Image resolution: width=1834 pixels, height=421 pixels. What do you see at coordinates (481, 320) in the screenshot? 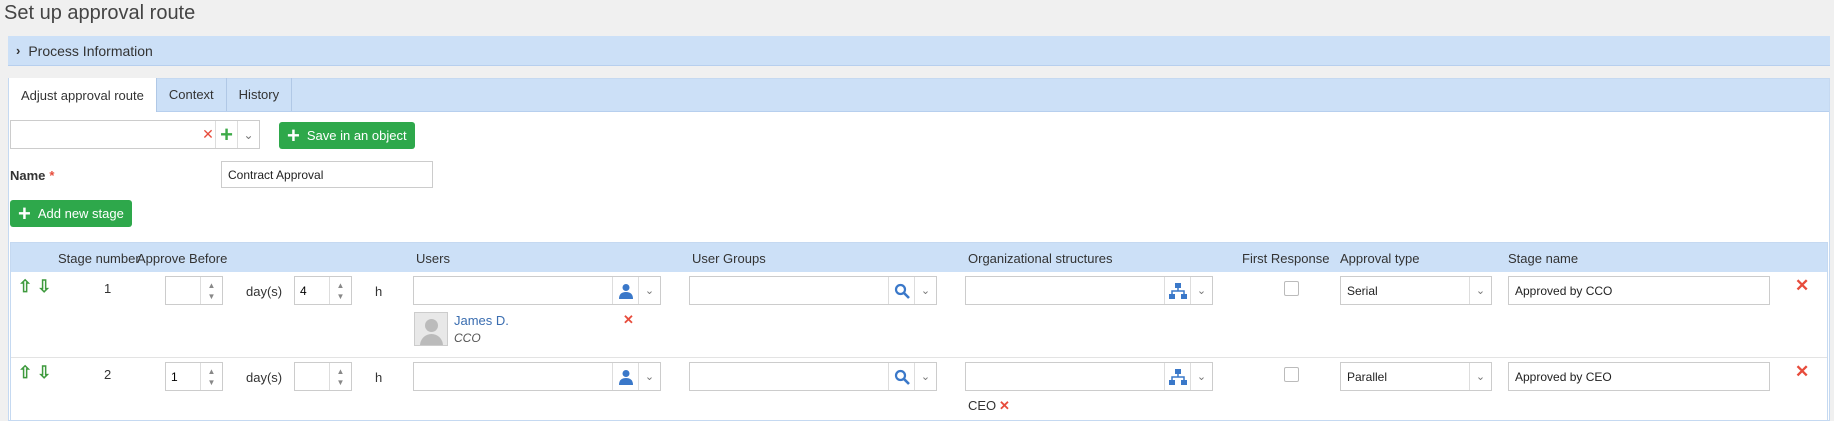
I see `user-name-link: James D.` at bounding box center [481, 320].